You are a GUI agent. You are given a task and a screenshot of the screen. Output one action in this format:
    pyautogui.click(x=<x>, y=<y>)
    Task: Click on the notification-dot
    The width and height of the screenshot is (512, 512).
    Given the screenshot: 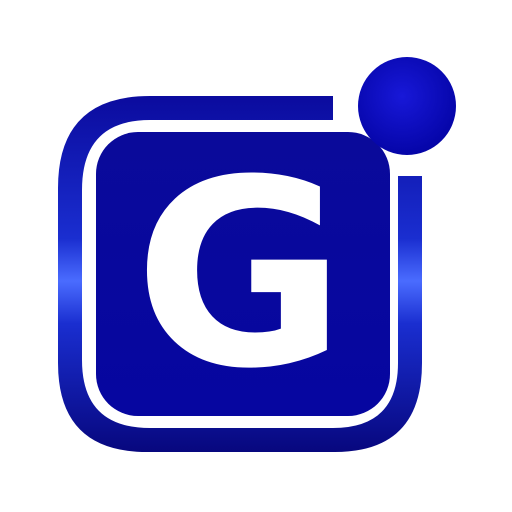 What is the action you would take?
    pyautogui.click(x=407, y=106)
    